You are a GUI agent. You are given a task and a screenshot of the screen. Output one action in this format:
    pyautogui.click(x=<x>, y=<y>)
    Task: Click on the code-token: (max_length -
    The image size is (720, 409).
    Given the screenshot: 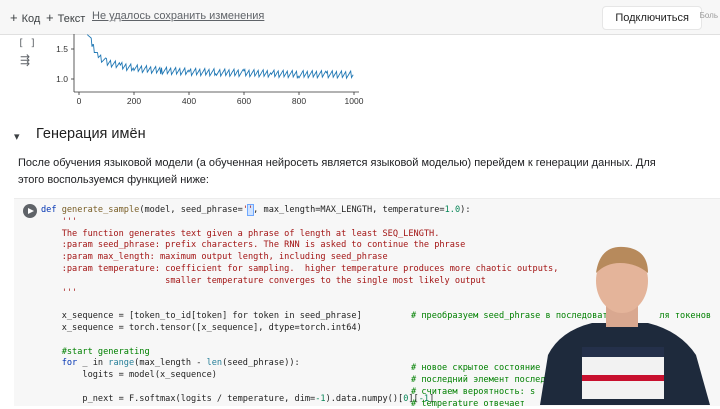 What is the action you would take?
    pyautogui.click(x=170, y=363)
    